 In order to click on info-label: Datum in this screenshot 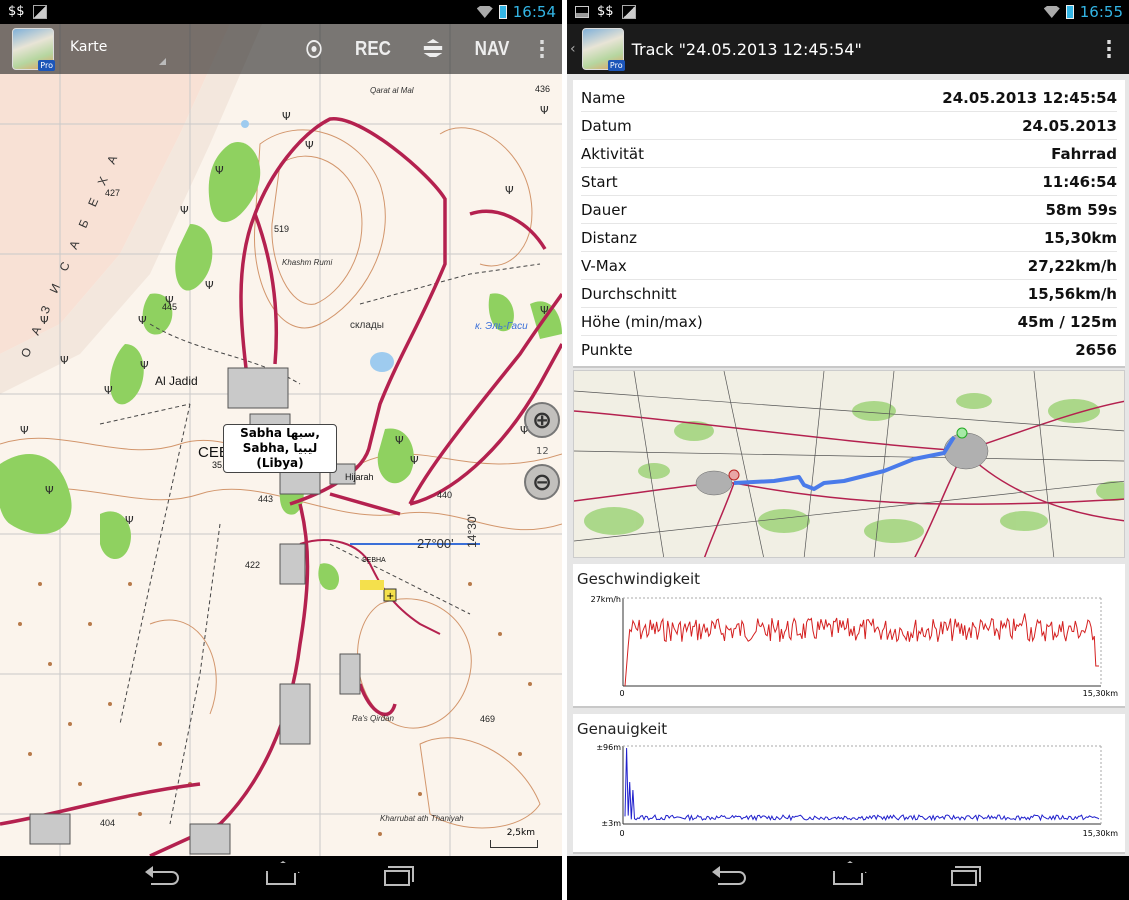, I will do `click(606, 125)`.